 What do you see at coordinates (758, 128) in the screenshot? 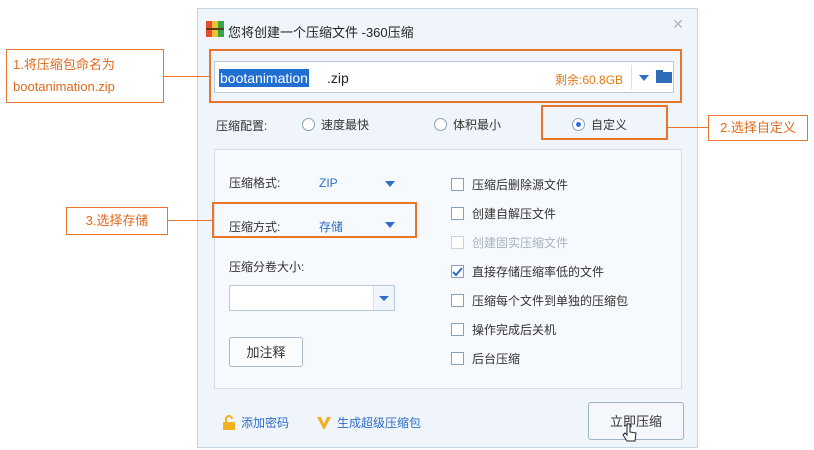
I see `callout-step2: 2.选择自定义` at bounding box center [758, 128].